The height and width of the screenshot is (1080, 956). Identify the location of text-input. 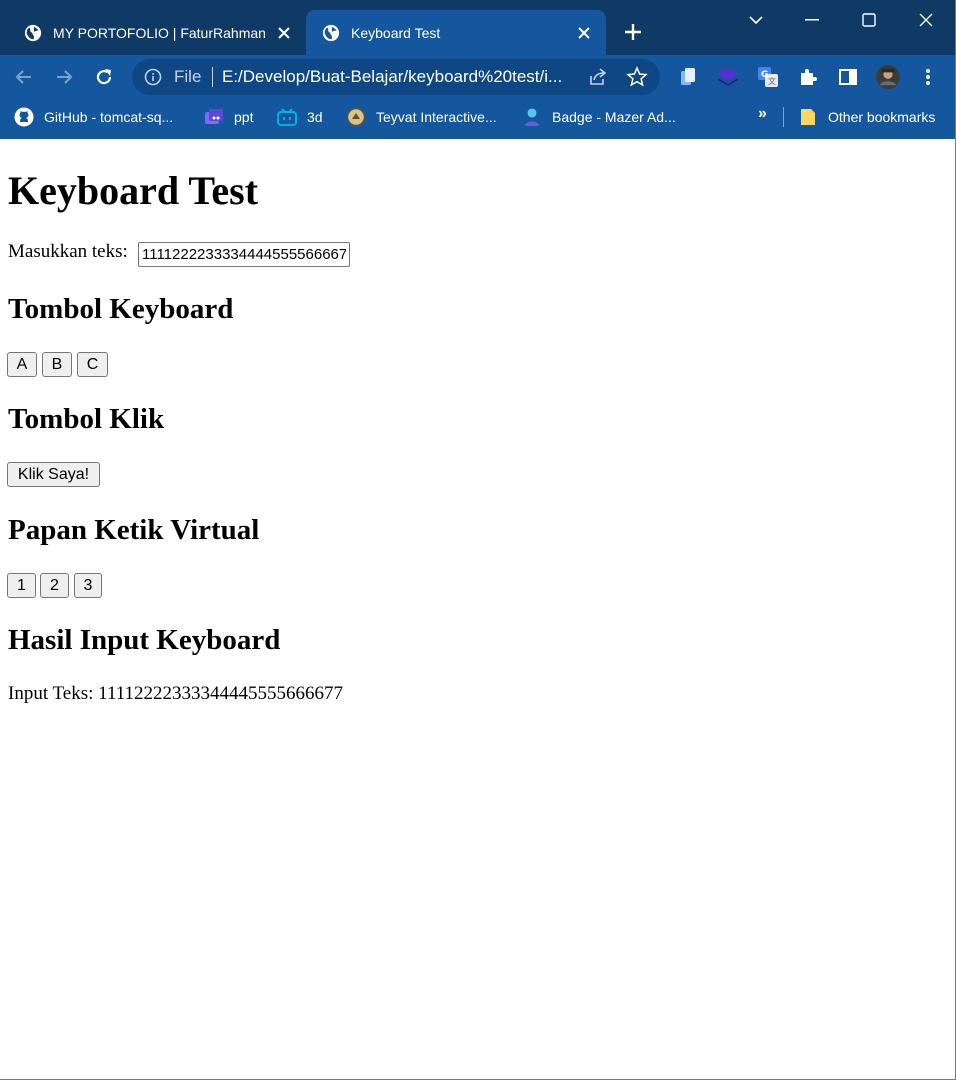
(244, 254).